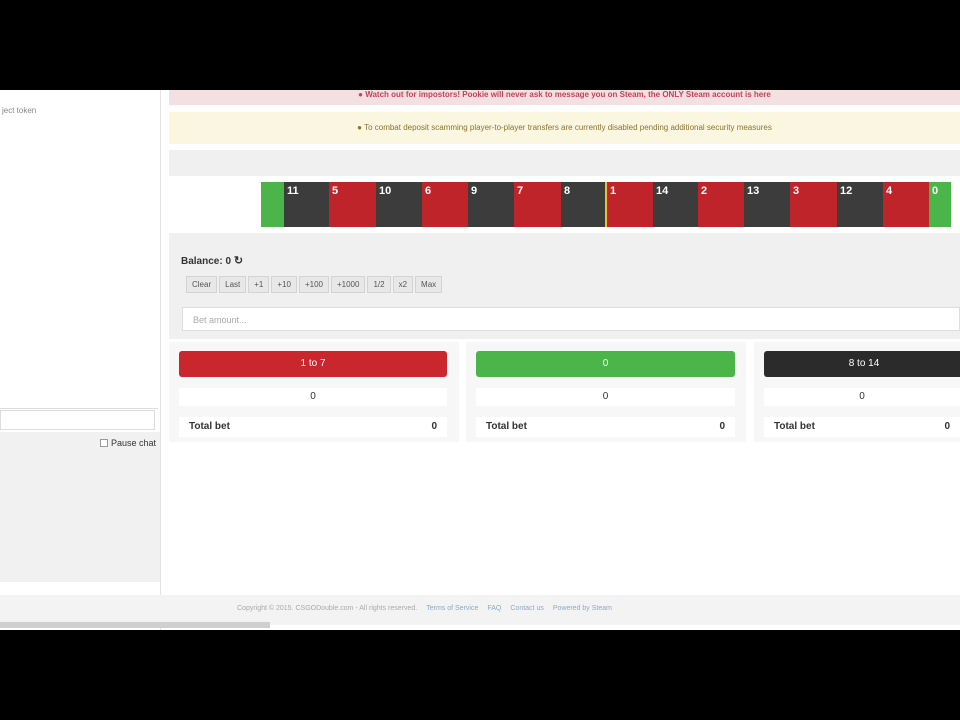  I want to click on roulette-number: 13, so click(753, 191).